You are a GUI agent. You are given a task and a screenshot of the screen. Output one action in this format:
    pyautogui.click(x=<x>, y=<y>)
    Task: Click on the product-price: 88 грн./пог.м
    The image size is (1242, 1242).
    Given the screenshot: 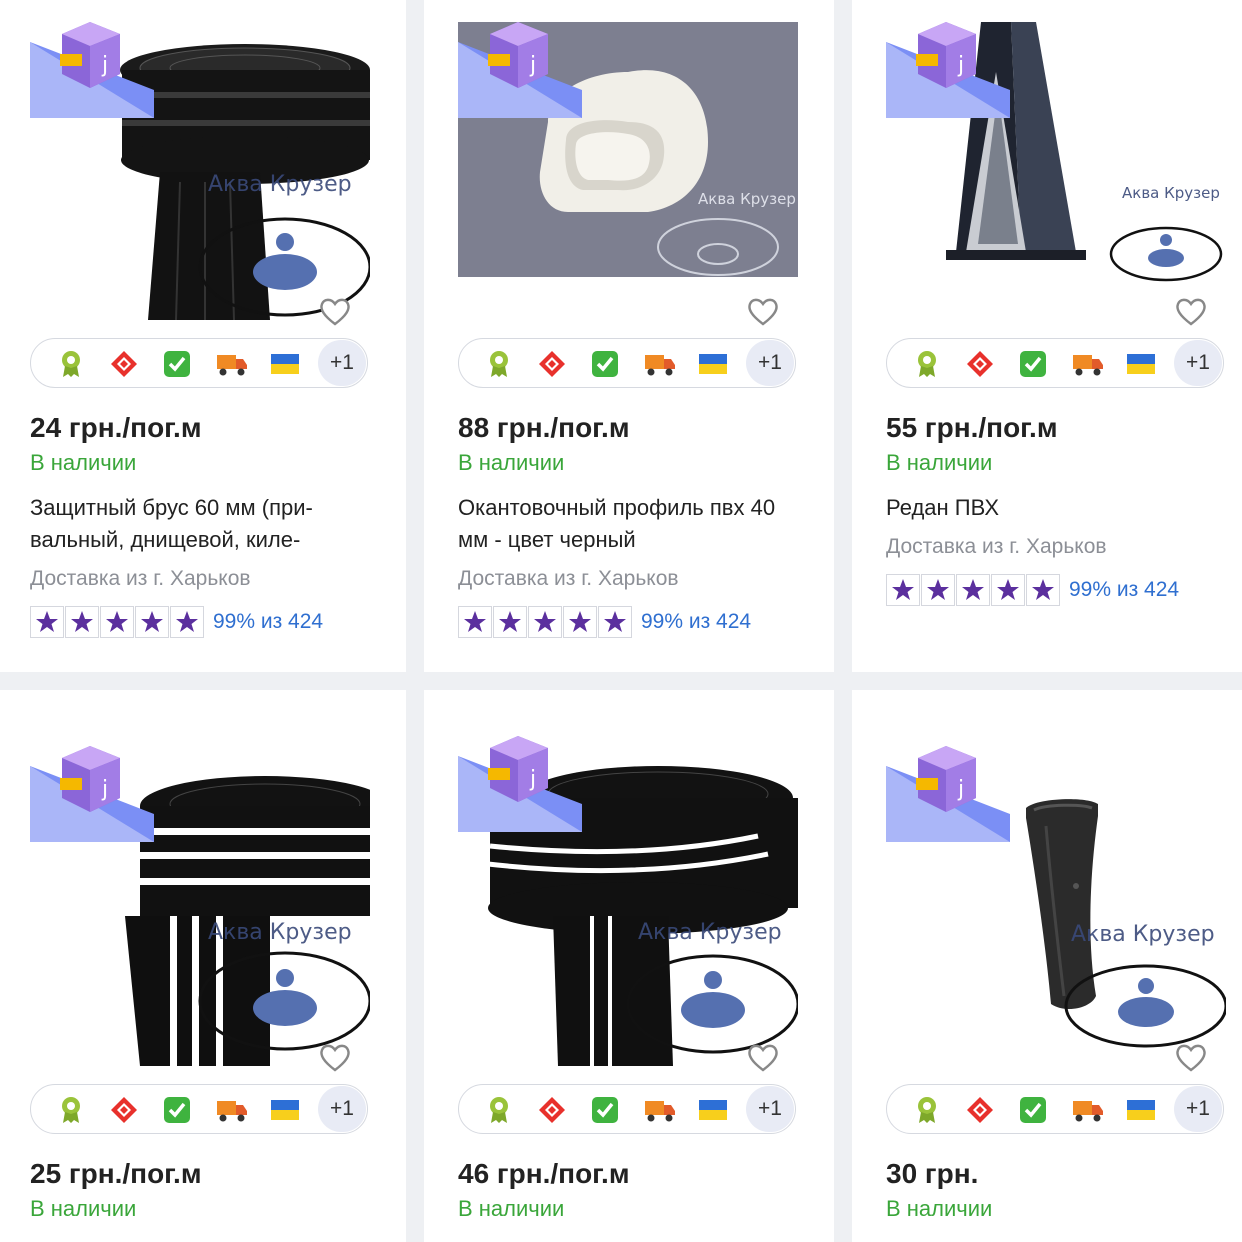 What is the action you would take?
    pyautogui.click(x=544, y=427)
    